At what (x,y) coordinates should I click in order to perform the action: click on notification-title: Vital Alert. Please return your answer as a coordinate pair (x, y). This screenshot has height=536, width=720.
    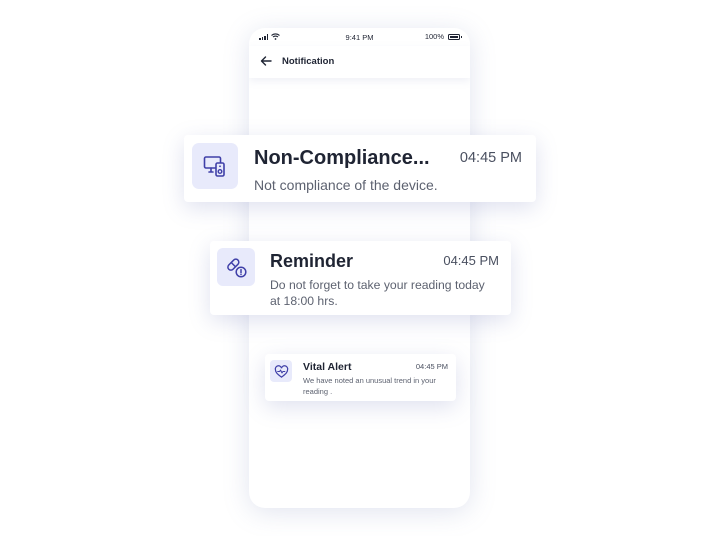
    Looking at the image, I should click on (327, 367).